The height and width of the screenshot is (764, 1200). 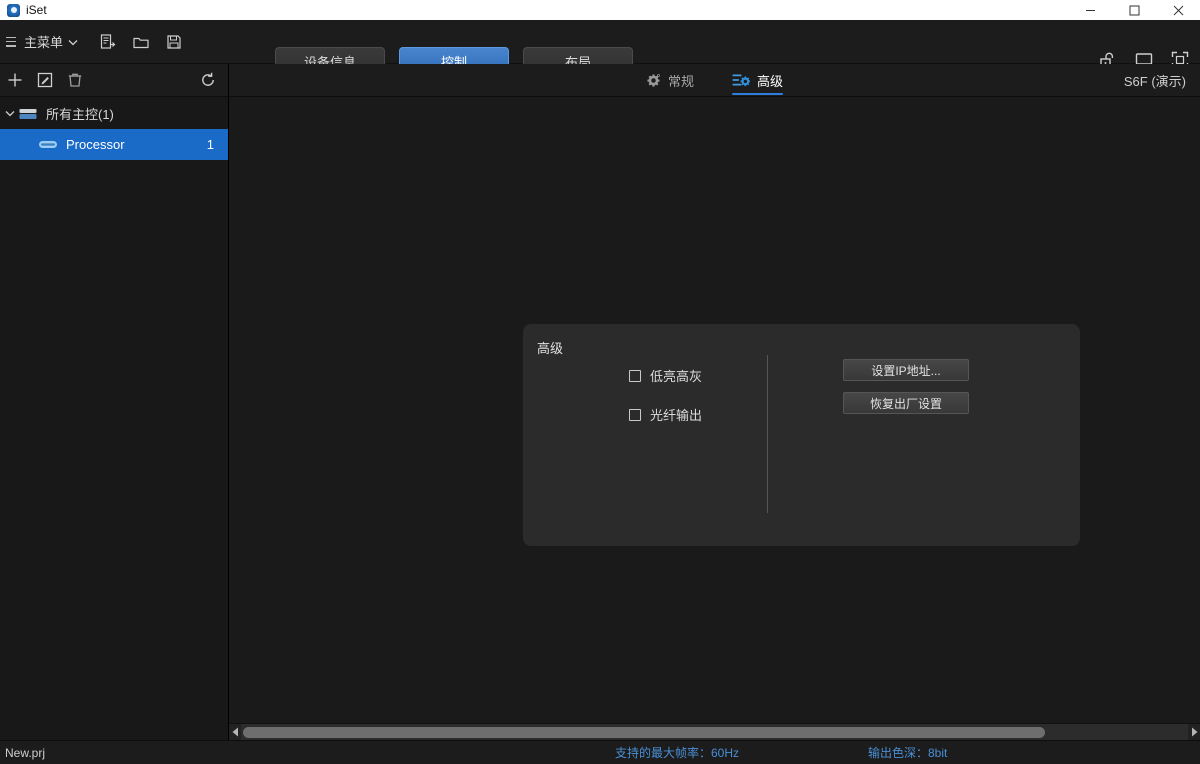 I want to click on panel-button-group: 设置IP地址... 恢复出厂设置, so click(x=906, y=386).